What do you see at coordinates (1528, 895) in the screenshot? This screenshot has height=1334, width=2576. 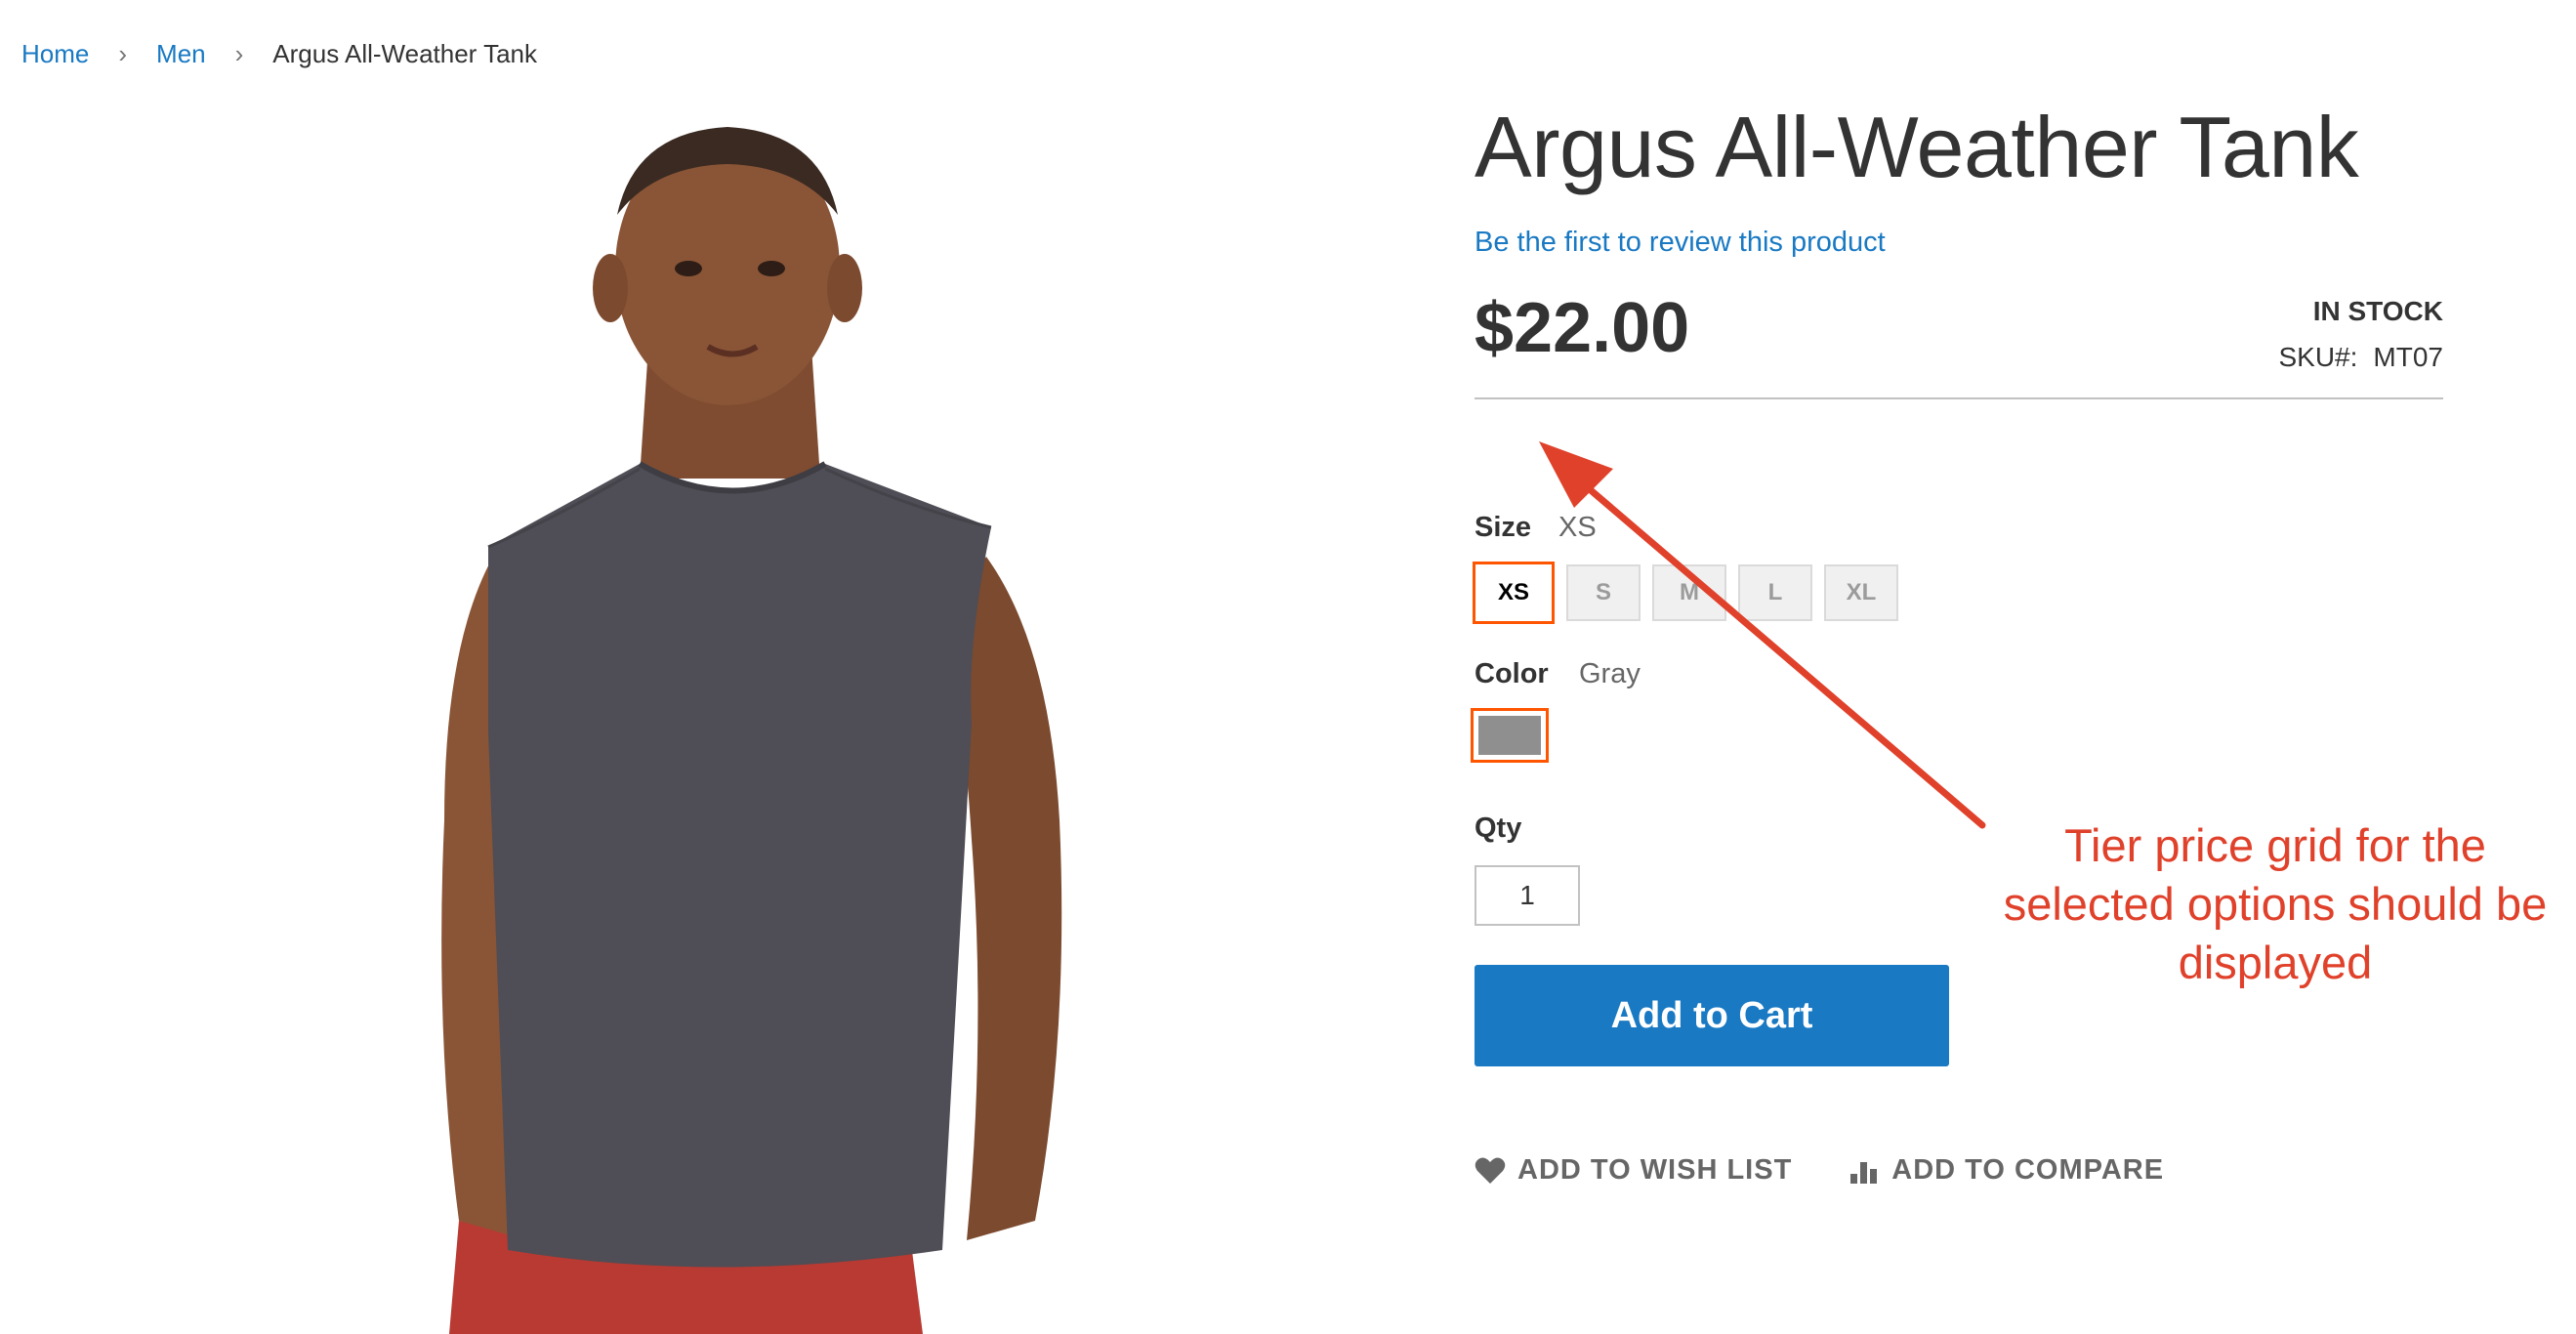 I see `qty-input` at bounding box center [1528, 895].